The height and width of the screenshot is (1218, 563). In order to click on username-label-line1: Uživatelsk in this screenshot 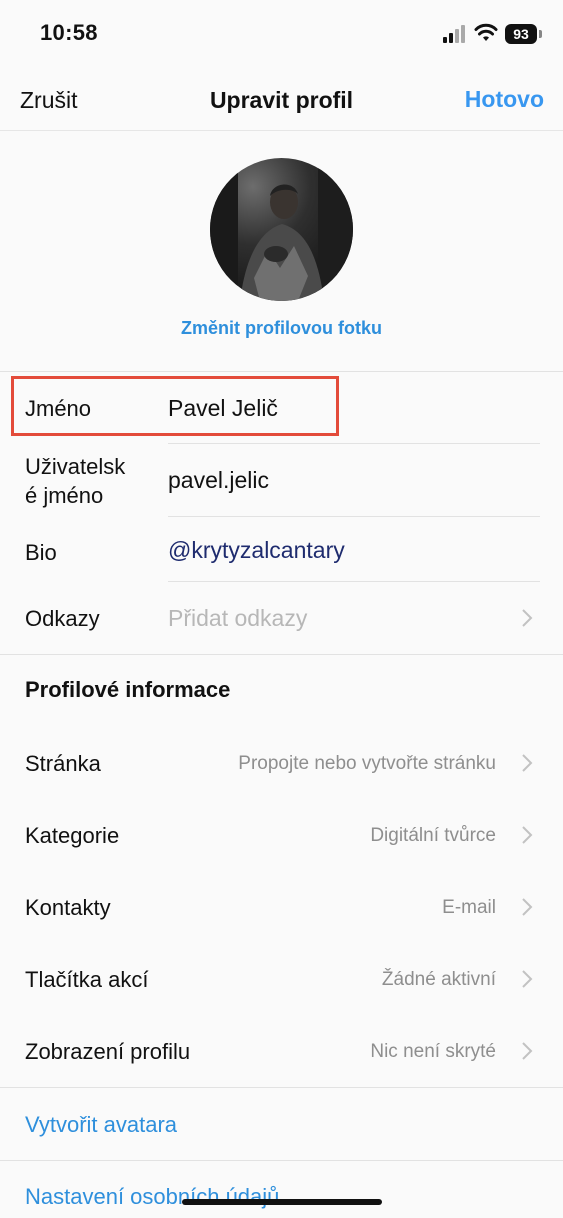, I will do `click(75, 466)`.